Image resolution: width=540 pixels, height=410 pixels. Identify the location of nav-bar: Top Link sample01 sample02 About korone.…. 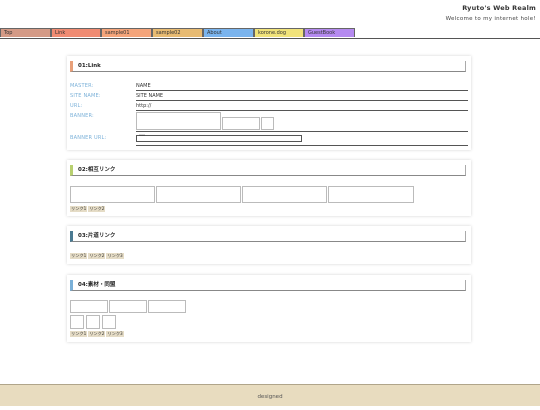
(270, 33).